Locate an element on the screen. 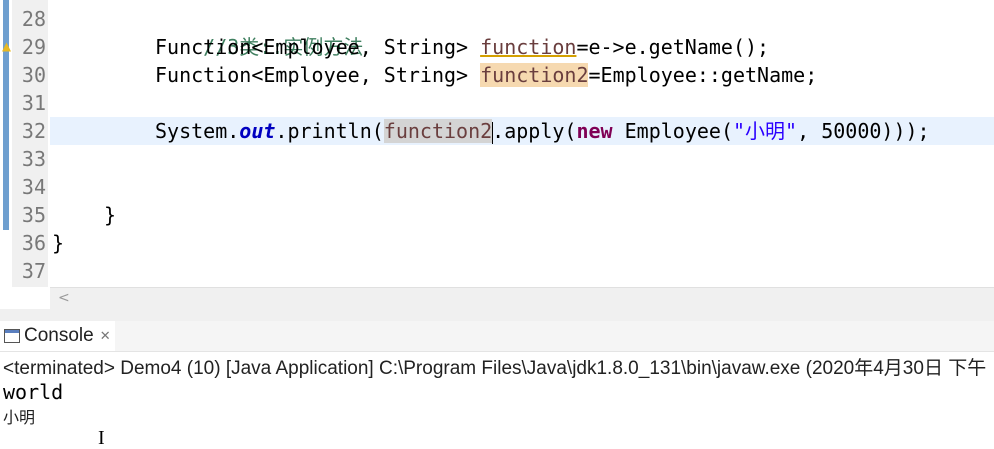 The width and height of the screenshot is (994, 449). line-number: 37 is located at coordinates (33, 271).